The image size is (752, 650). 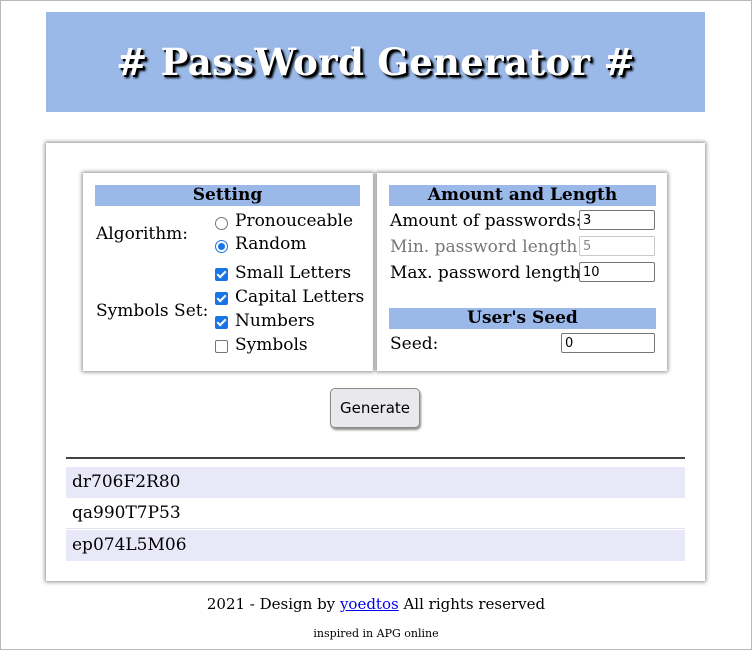 What do you see at coordinates (522, 318) in the screenshot?
I see `seed-heading: User's Seed` at bounding box center [522, 318].